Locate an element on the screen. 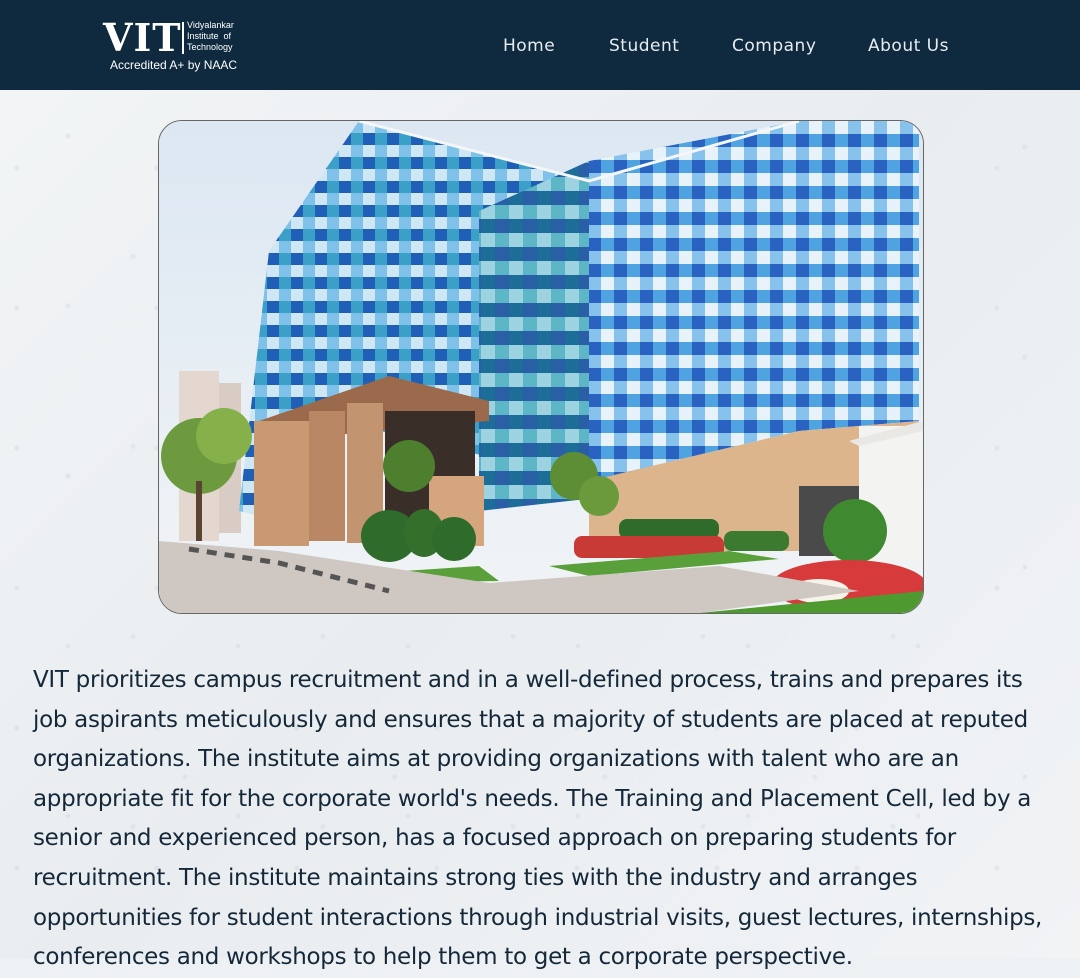 The width and height of the screenshot is (1080, 978). logo-name-line1: Vidyalankar is located at coordinates (210, 25).